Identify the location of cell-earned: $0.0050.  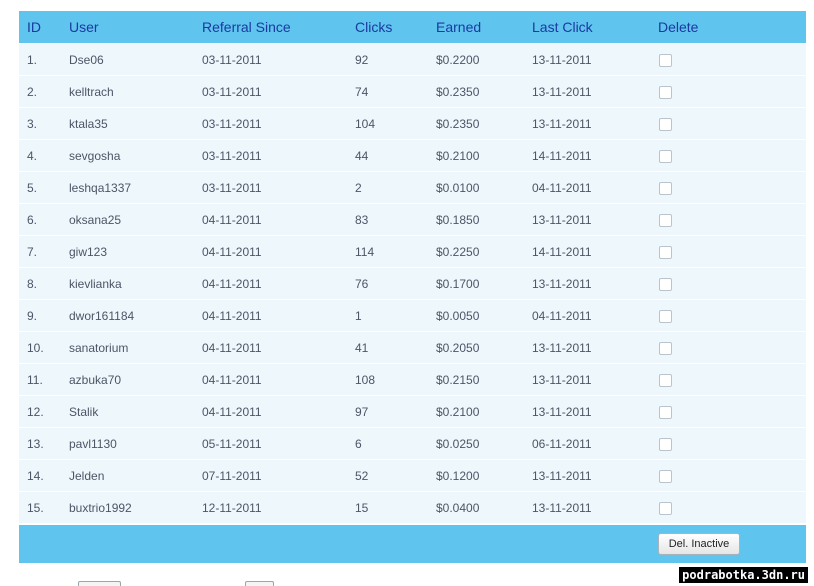
(458, 315).